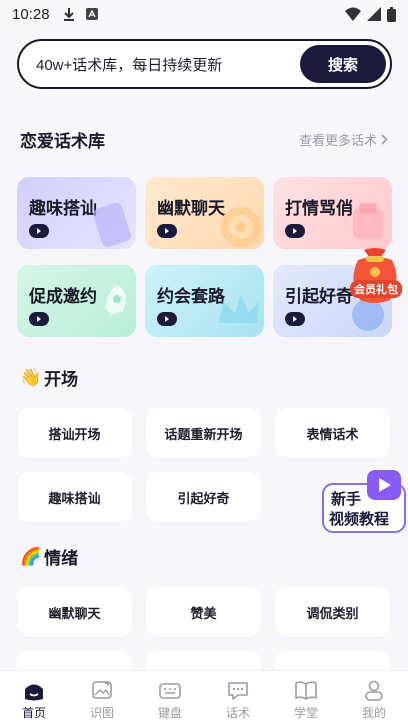 This screenshot has height=727, width=408. Describe the element at coordinates (112, 225) in the screenshot. I see `phone-decoration-icon` at that location.